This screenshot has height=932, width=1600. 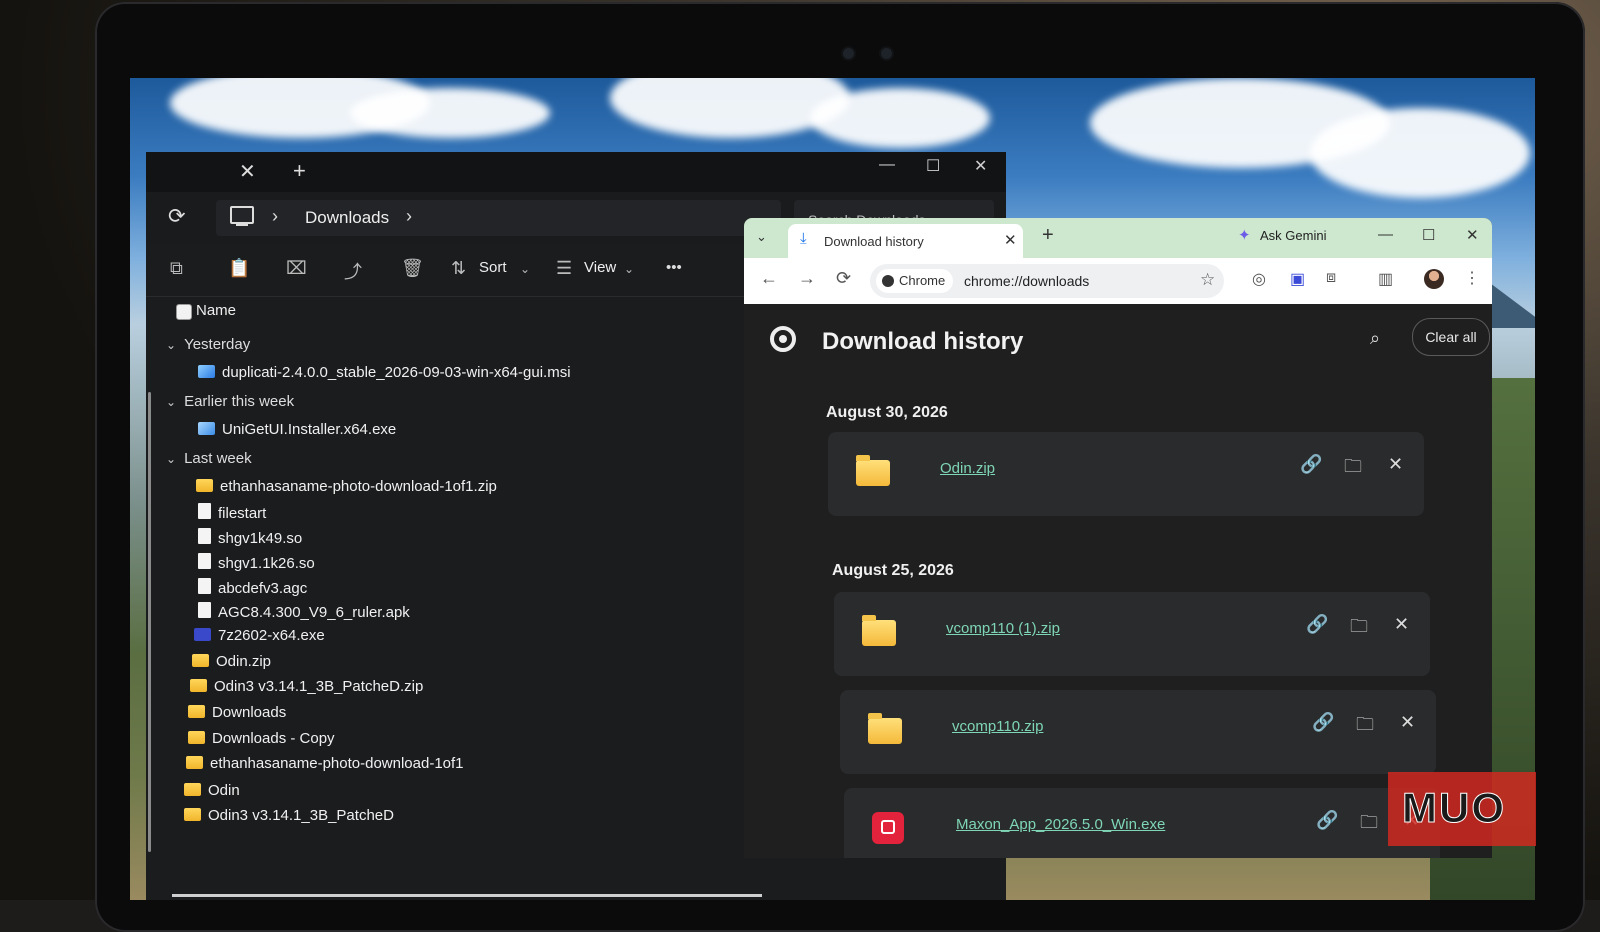 I want to click on group-header: ⌄ Last week, so click(x=209, y=458).